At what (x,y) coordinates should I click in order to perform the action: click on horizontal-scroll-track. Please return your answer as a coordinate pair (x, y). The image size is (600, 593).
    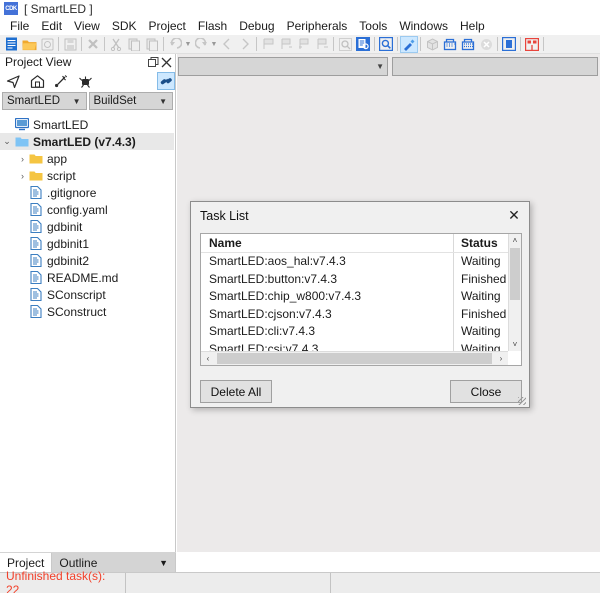
    Looking at the image, I should click on (354, 358).